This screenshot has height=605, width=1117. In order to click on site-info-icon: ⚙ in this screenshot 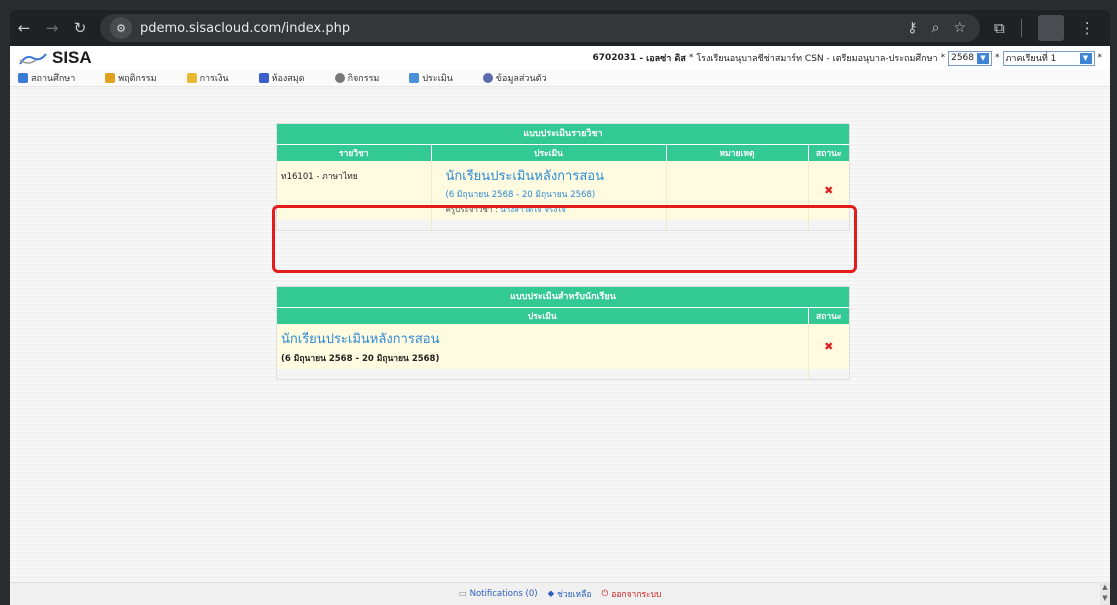, I will do `click(121, 28)`.